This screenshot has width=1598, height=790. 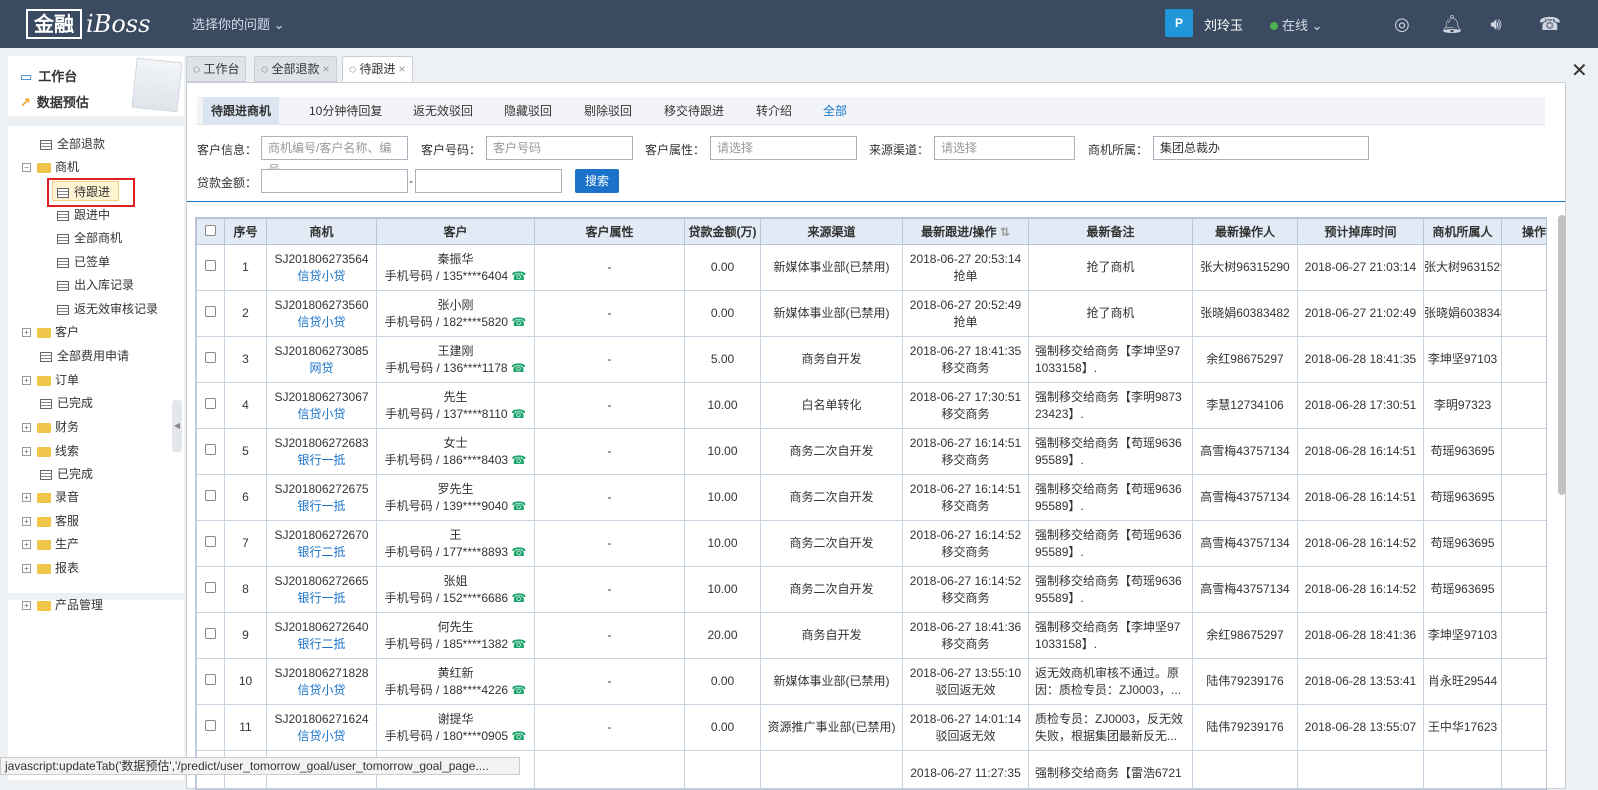 What do you see at coordinates (95, 285) in the screenshot?
I see `tree-item-inout: 出入库记录` at bounding box center [95, 285].